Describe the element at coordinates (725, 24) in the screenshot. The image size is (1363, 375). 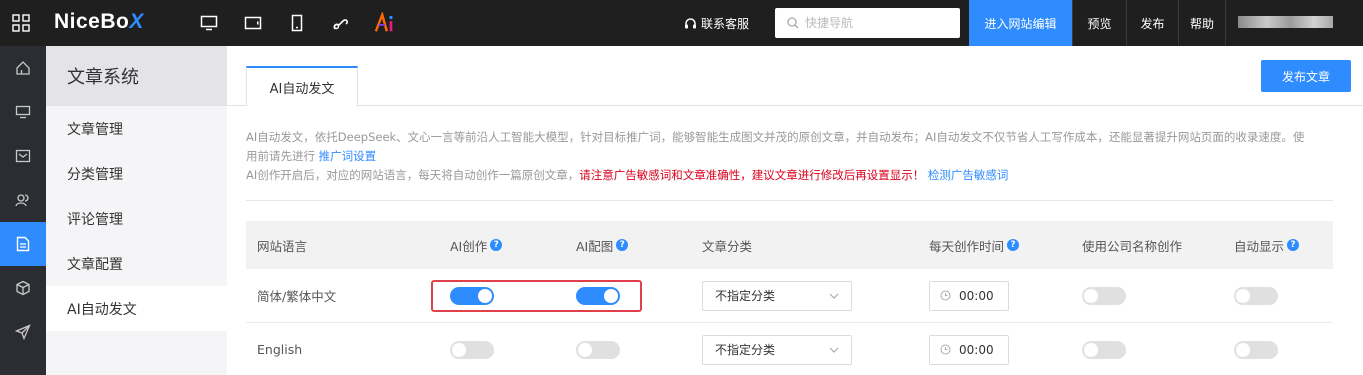
I see `customer-service-label: 联系客服` at that location.